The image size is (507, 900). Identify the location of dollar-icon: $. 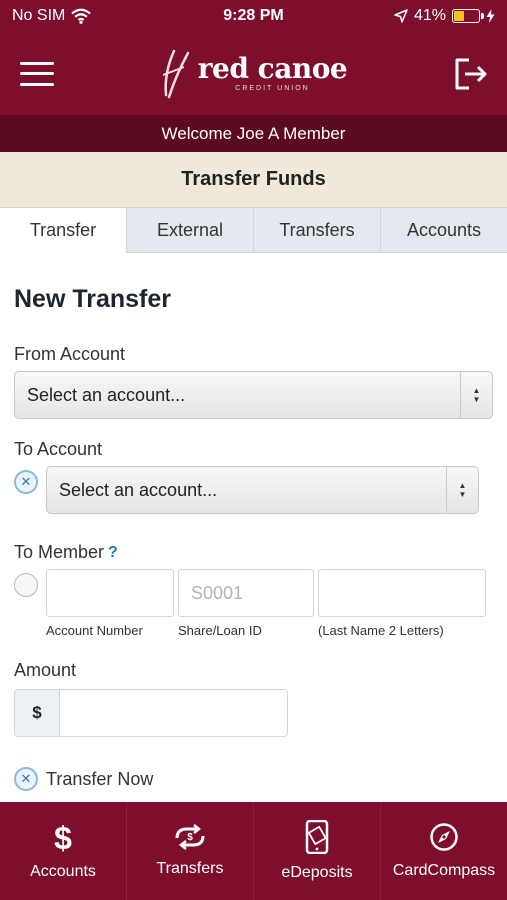
(63, 837).